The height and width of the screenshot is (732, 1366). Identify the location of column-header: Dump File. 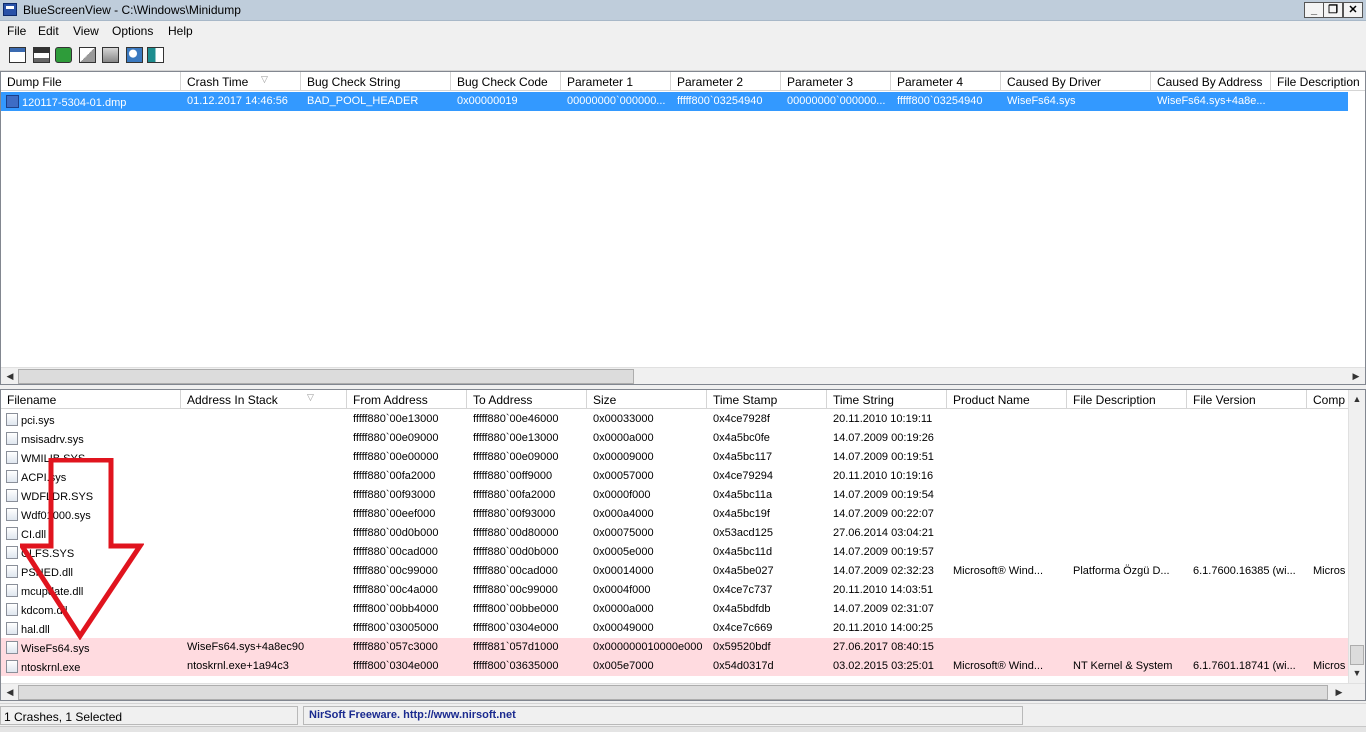
(91, 81).